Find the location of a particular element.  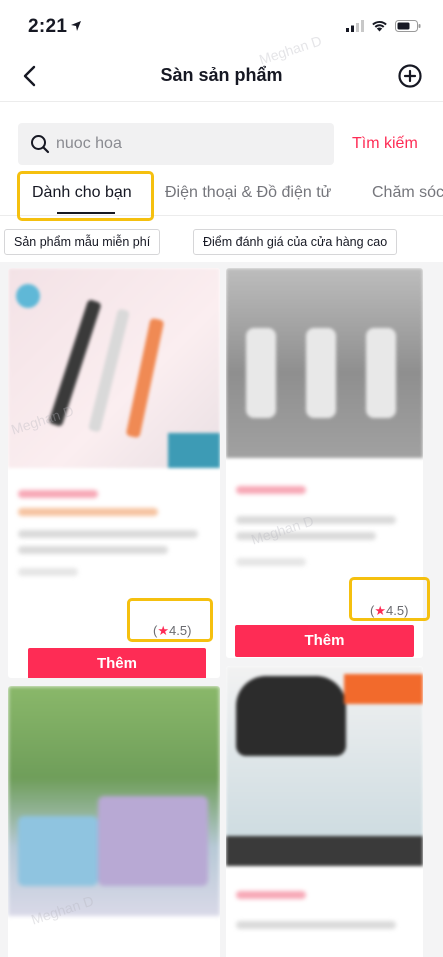

filter-free-samples: Sản phẩm mẫu miễn phí is located at coordinates (82, 242).